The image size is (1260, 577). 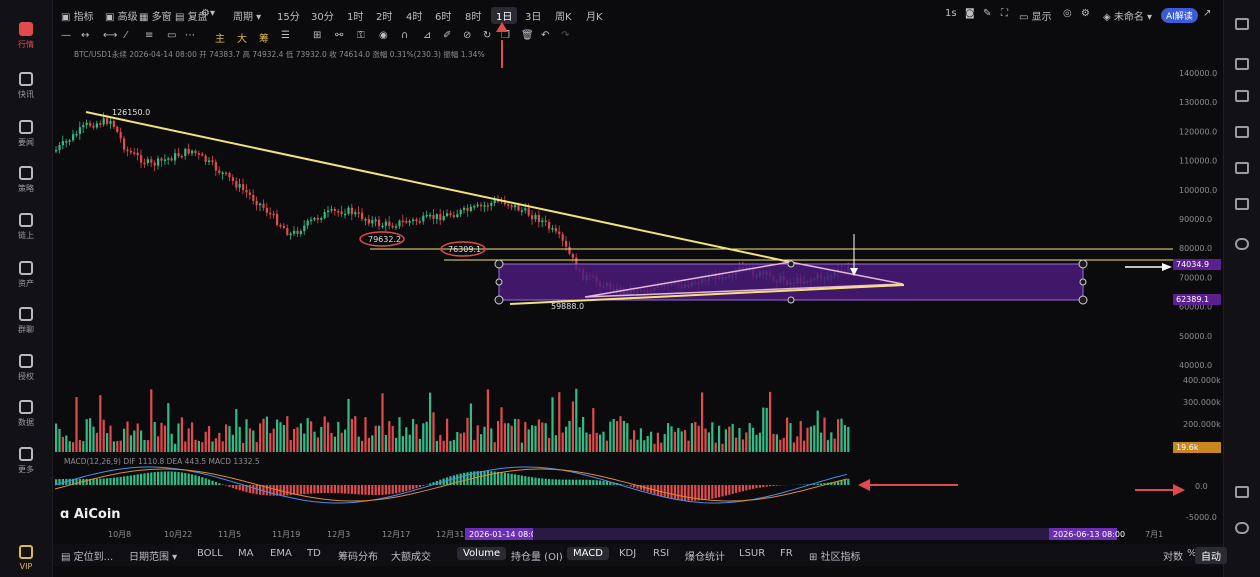 What do you see at coordinates (588, 553) in the screenshot?
I see `sub-macd: MACD` at bounding box center [588, 553].